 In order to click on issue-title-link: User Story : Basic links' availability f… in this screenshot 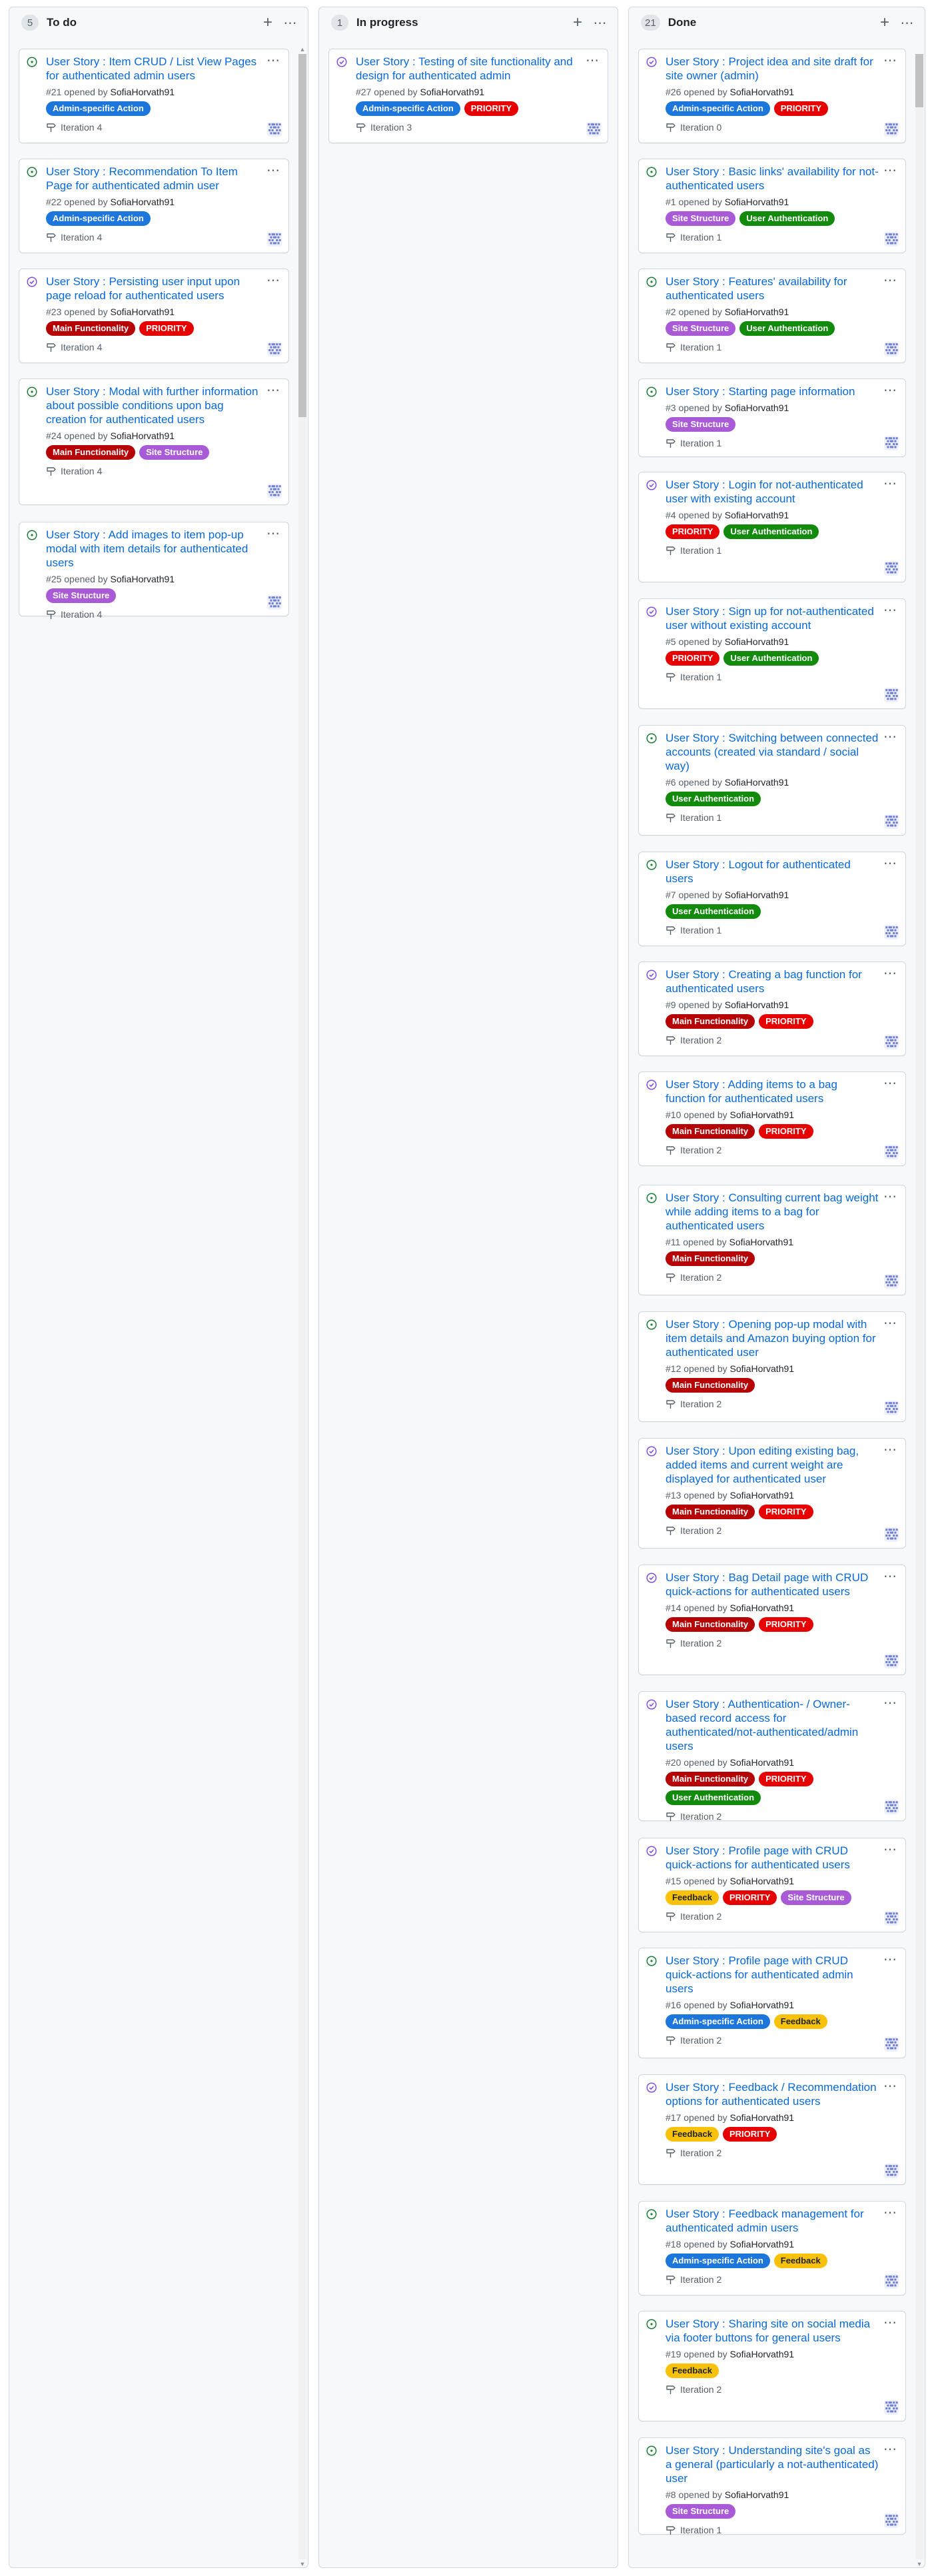, I will do `click(772, 179)`.